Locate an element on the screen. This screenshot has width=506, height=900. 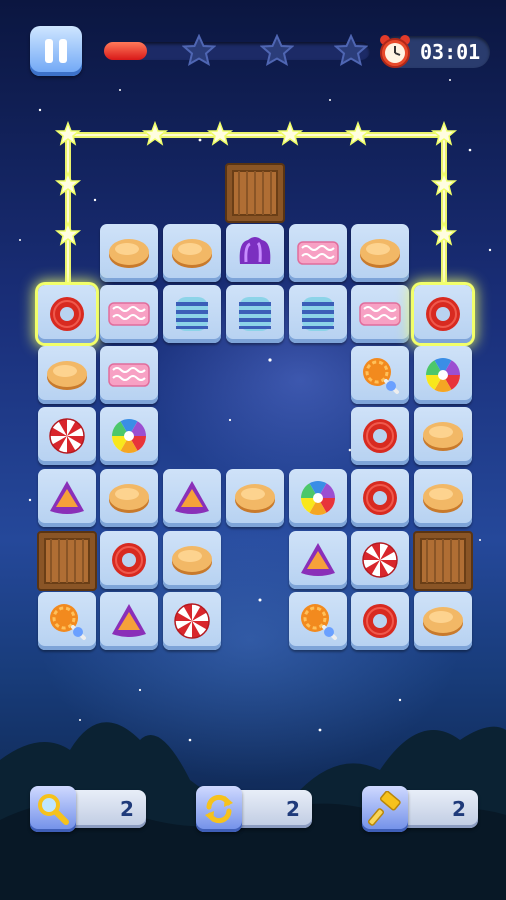
hammer-icon is located at coordinates (384, 808).